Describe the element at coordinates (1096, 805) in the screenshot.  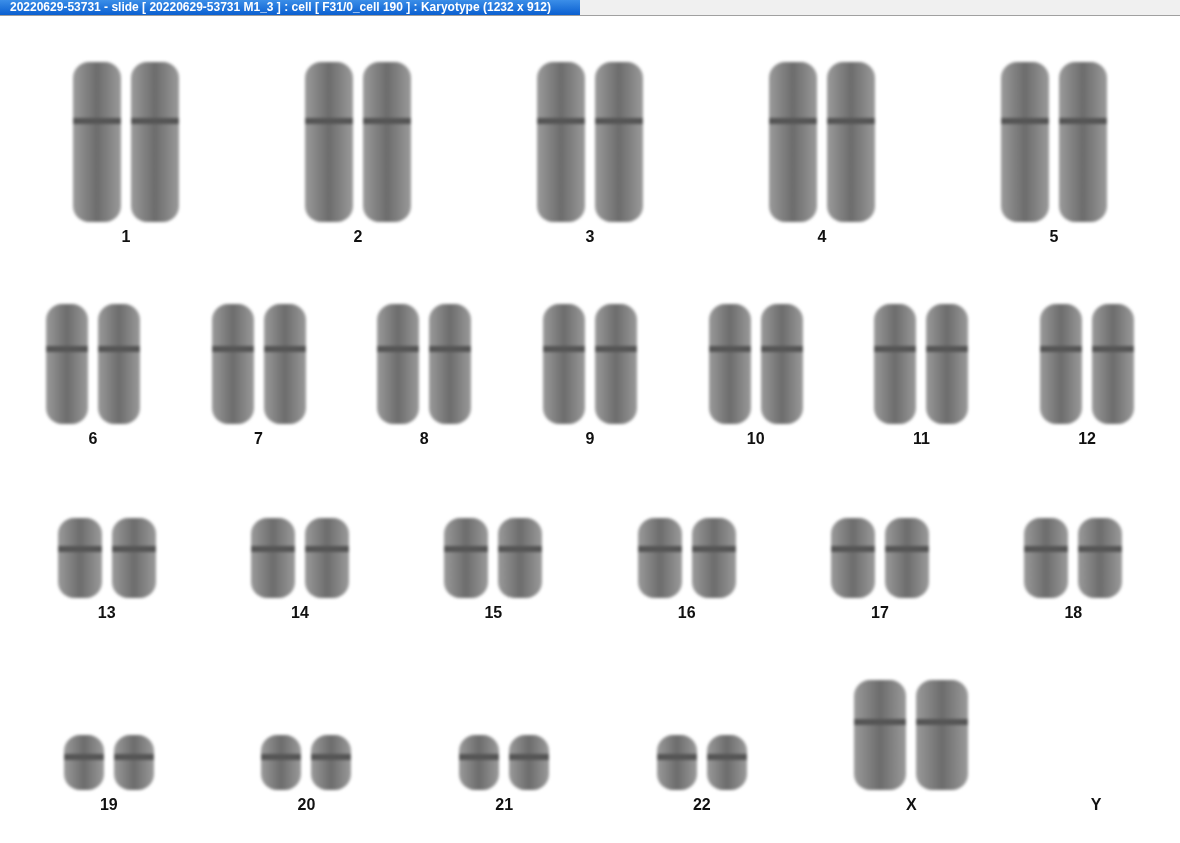
I see `chromosome-label: Y` at that location.